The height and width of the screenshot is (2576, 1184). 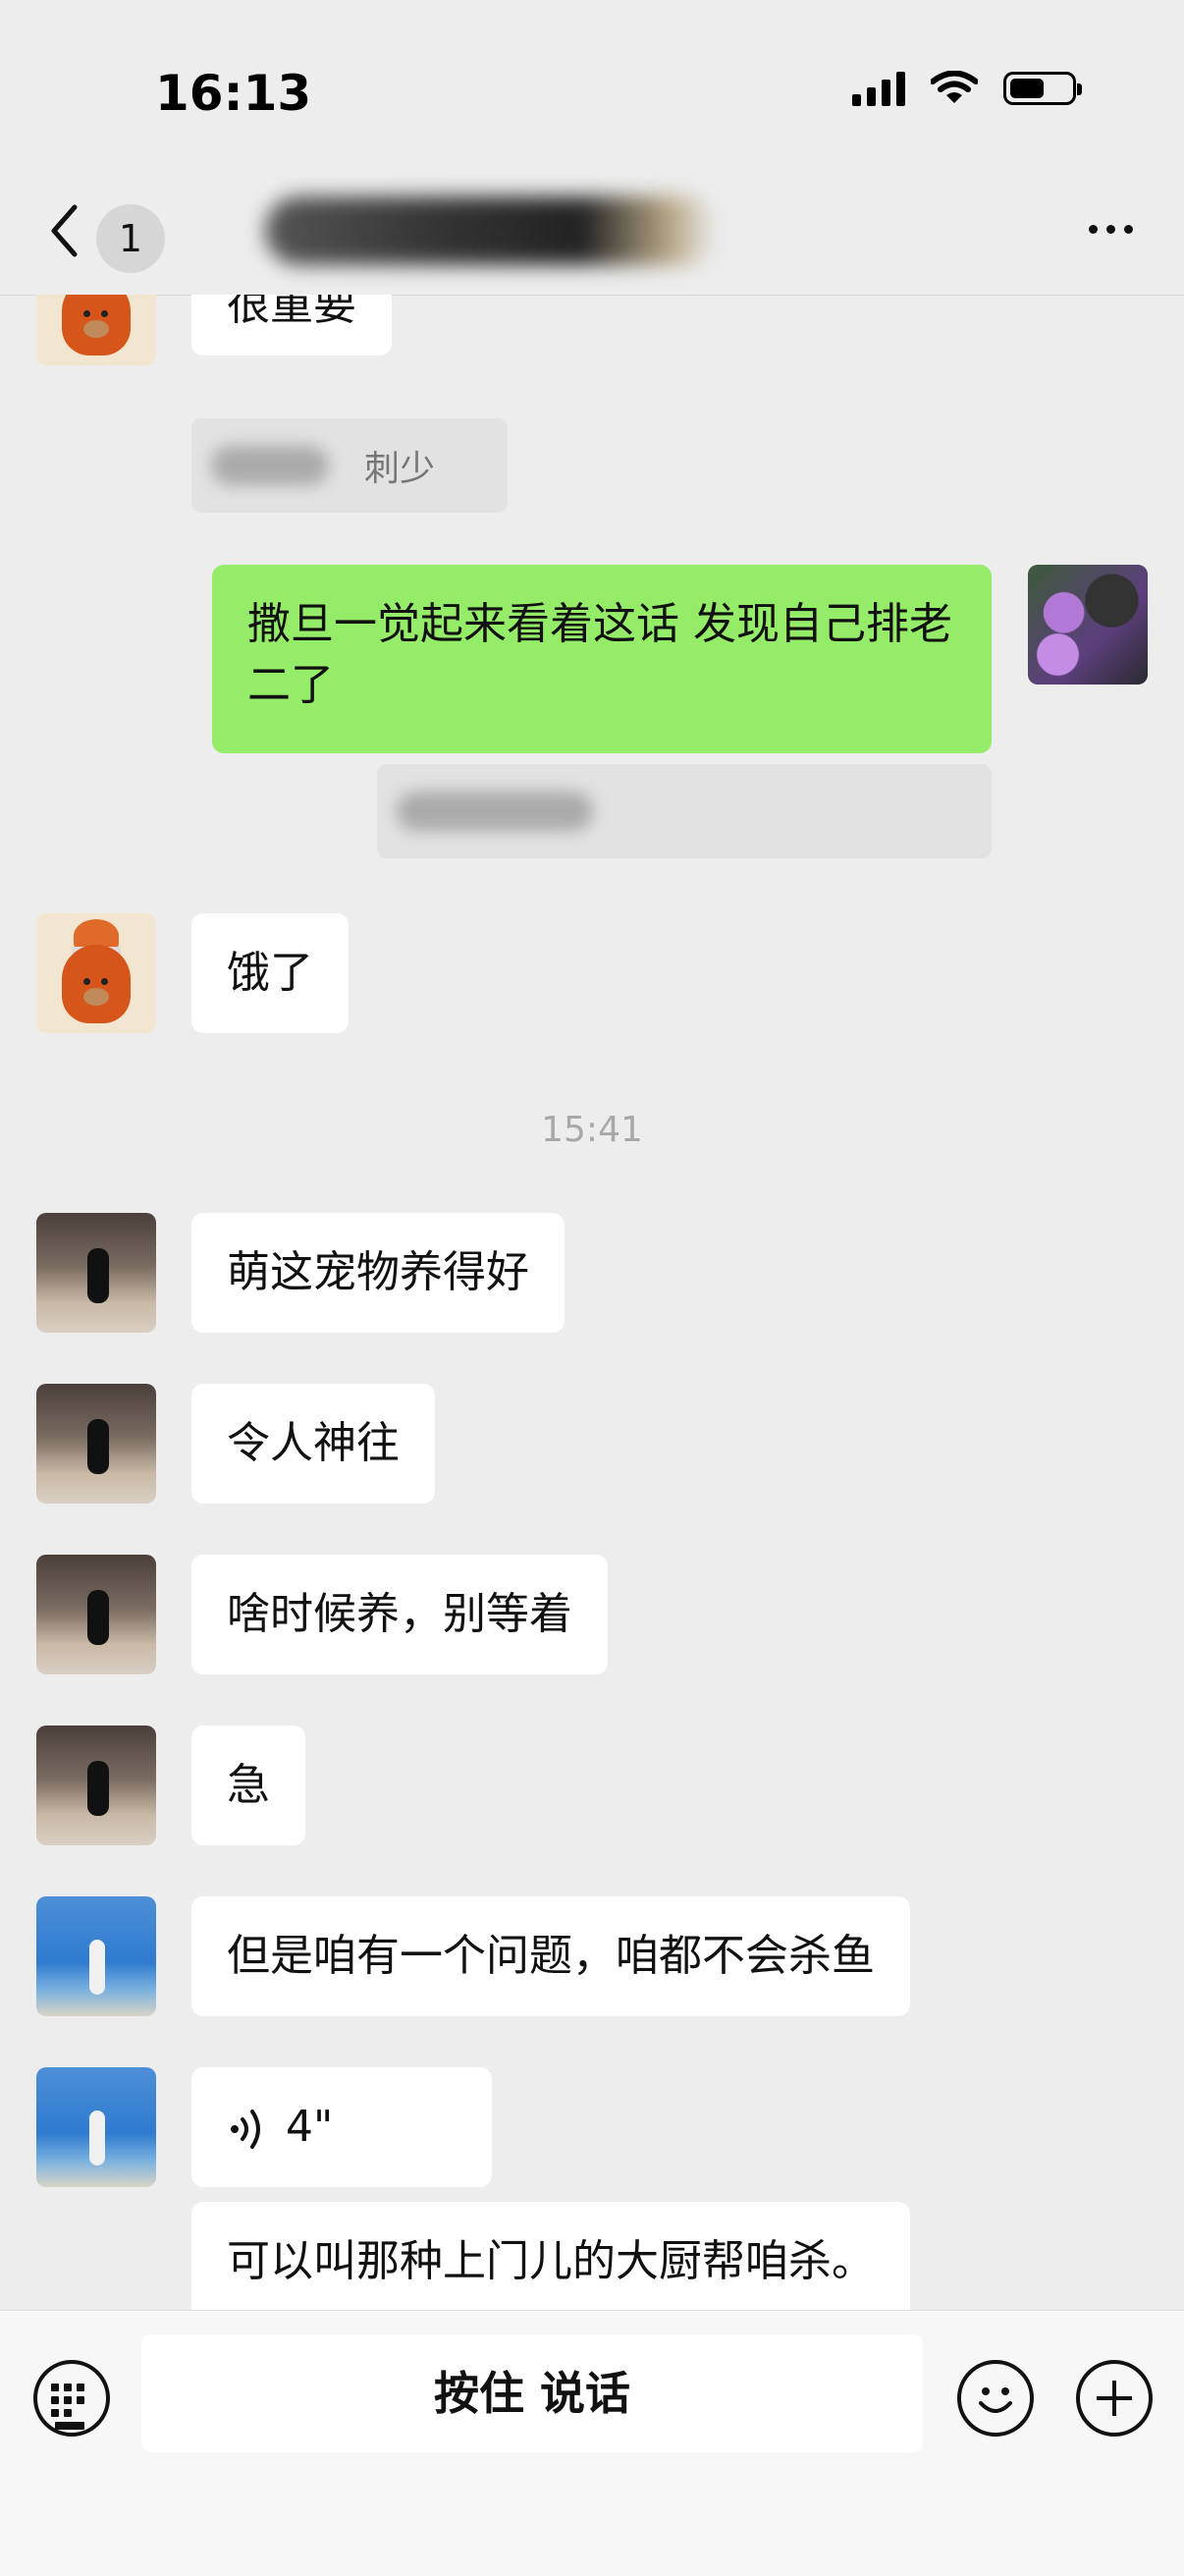 I want to click on input-bar: 按住 说话, so click(x=592, y=2443).